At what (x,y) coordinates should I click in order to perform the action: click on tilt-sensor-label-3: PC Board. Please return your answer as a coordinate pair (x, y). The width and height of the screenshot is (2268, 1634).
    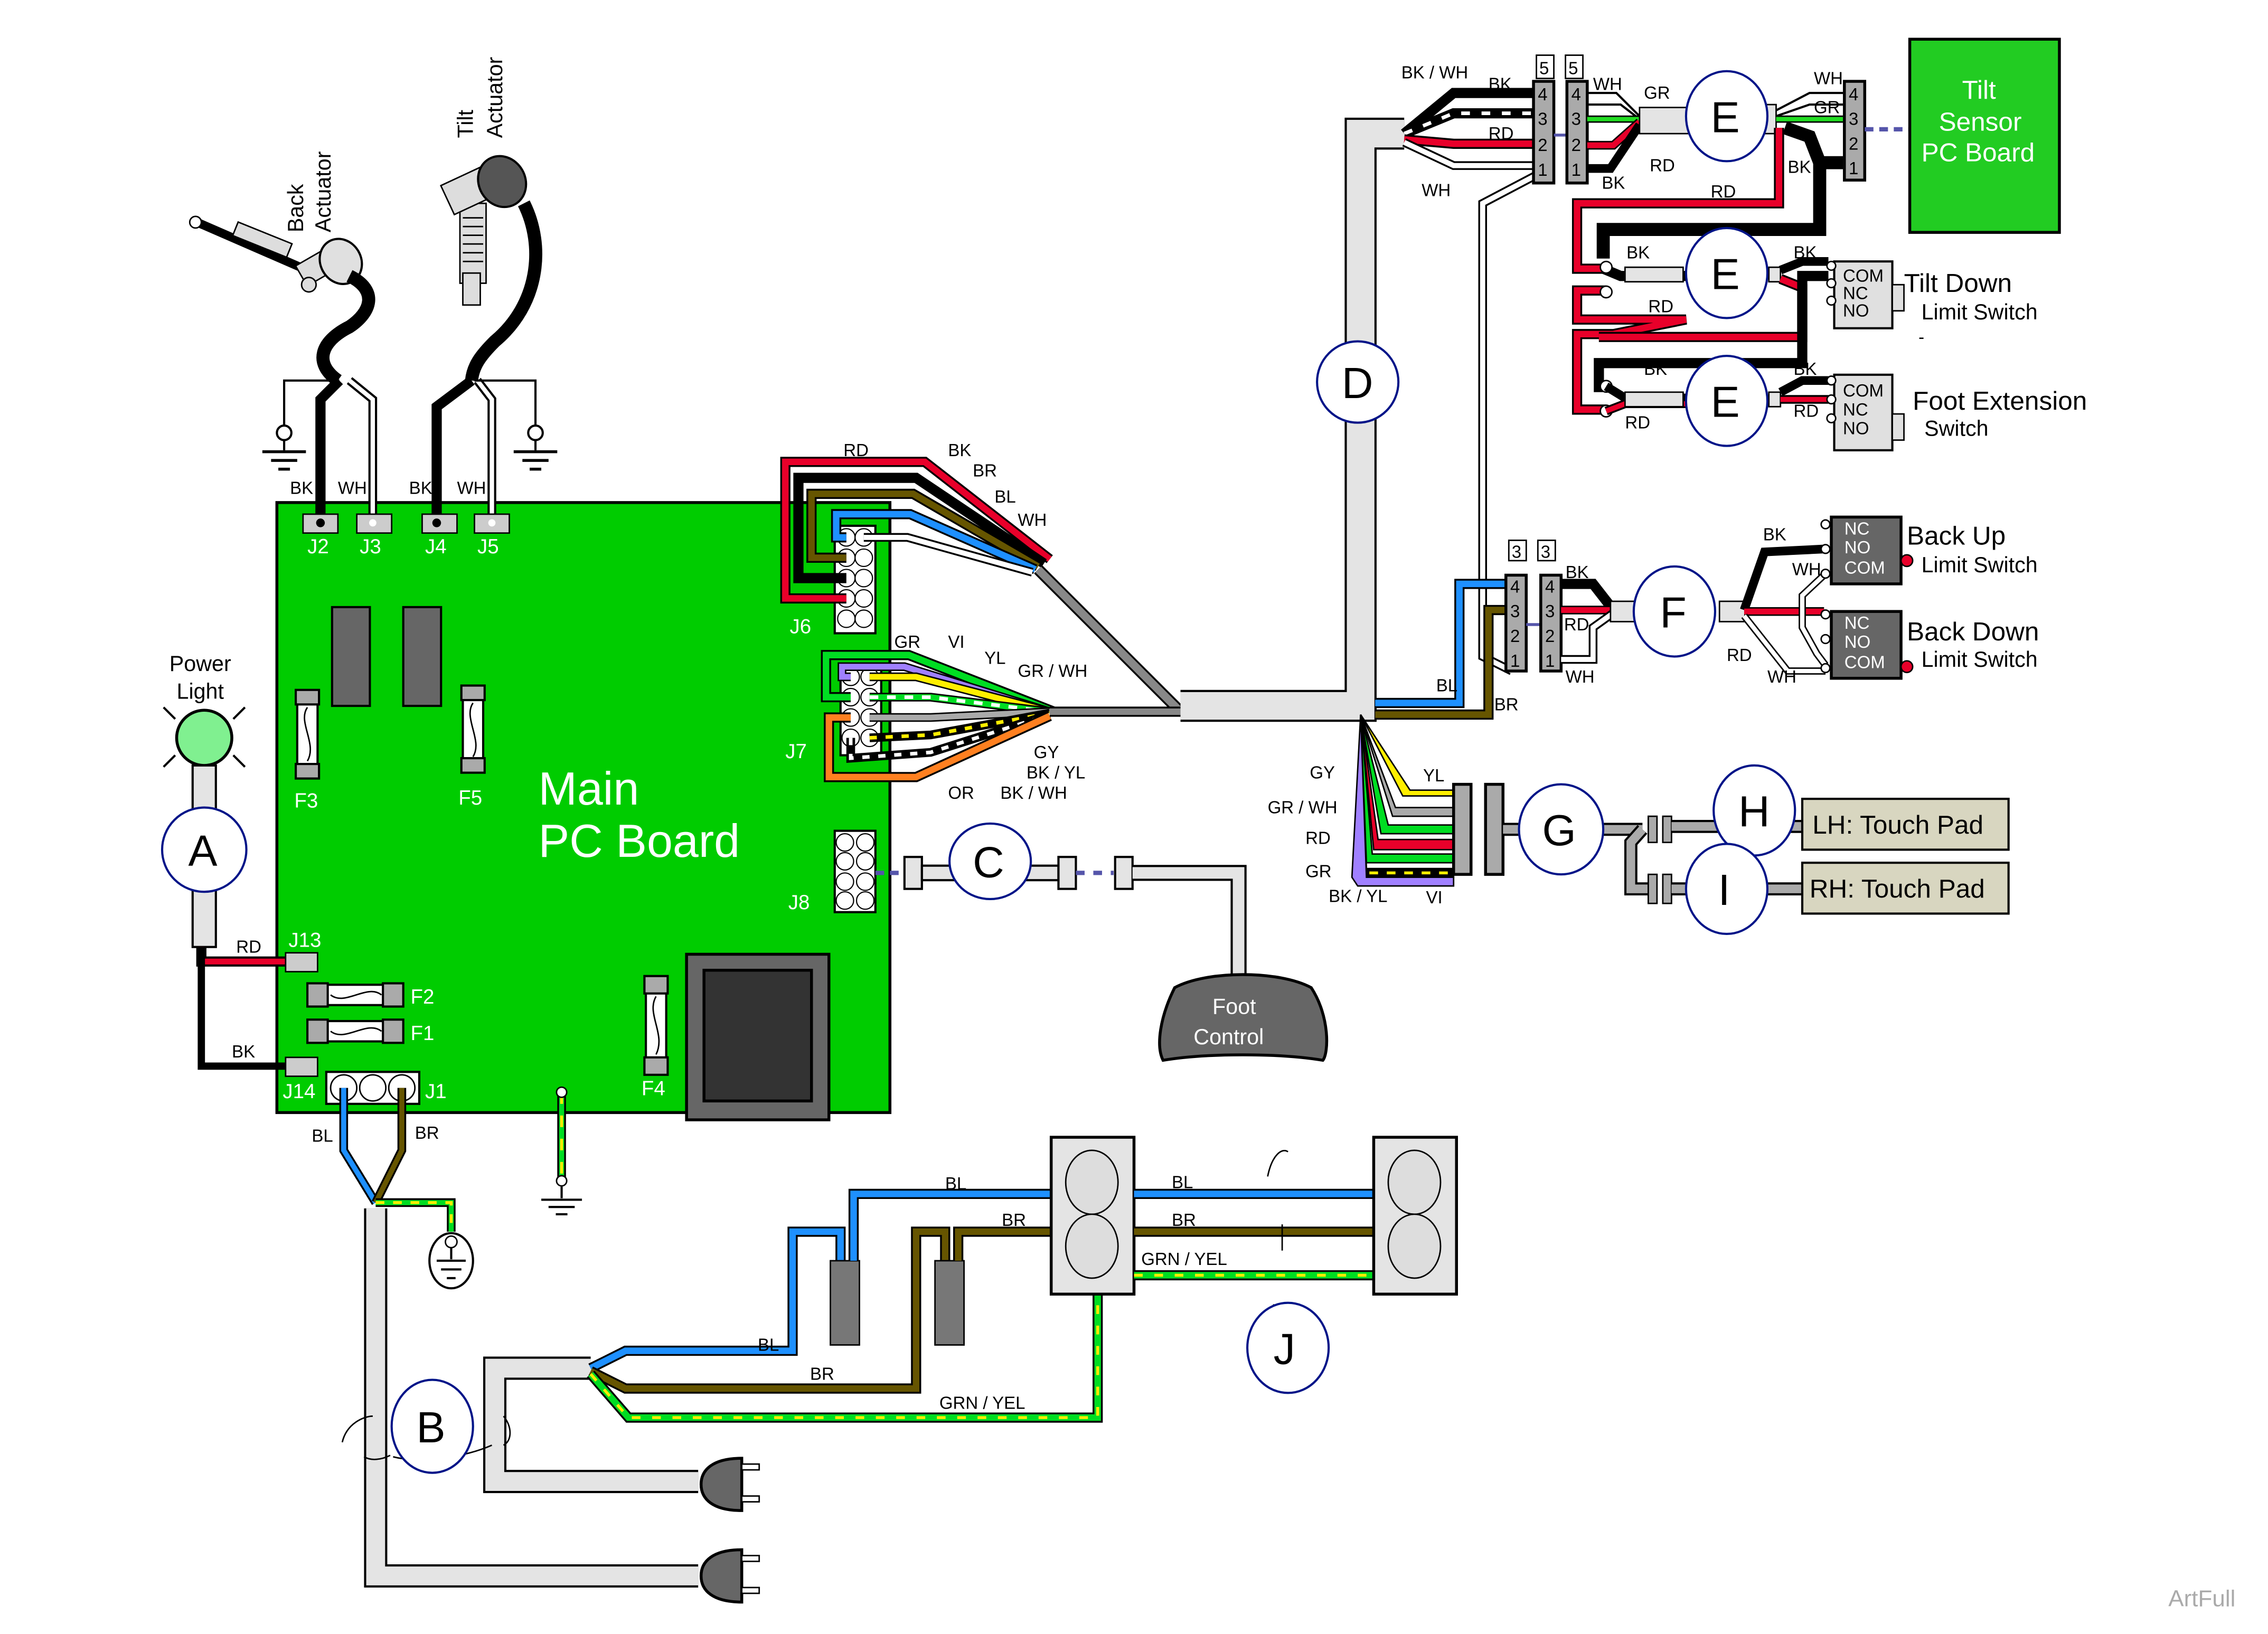
    Looking at the image, I should click on (1978, 153).